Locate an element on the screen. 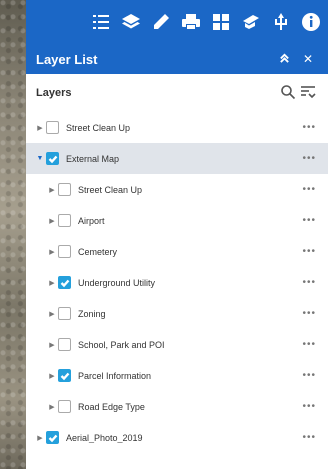 Image resolution: width=328 pixels, height=469 pixels. layers-header: Layers is located at coordinates (177, 93).